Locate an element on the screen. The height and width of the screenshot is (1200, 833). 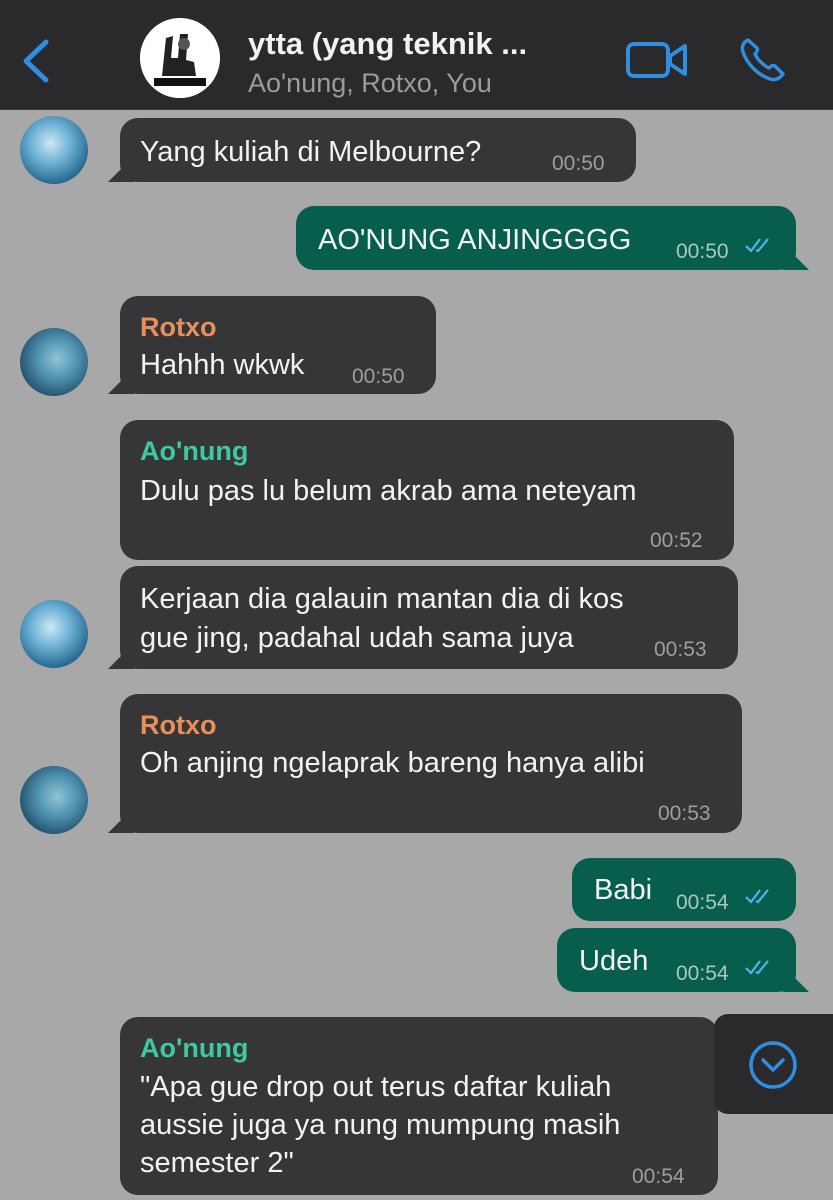
message-bubble-incoming: Rotxo Hahhh wkwk 00:50 is located at coordinates (278, 345).